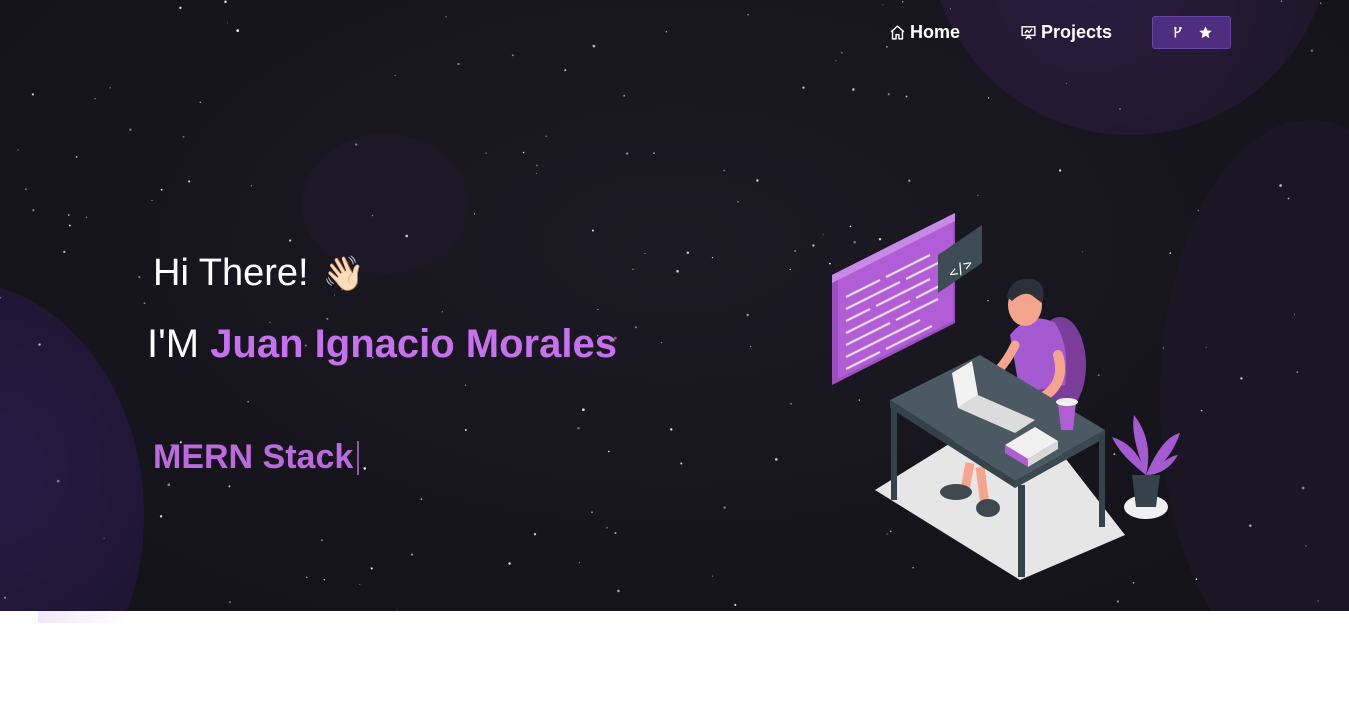 The height and width of the screenshot is (728, 1349). What do you see at coordinates (382, 344) in the screenshot?
I see `name-heading: I'M Juan Ignacio Morales` at bounding box center [382, 344].